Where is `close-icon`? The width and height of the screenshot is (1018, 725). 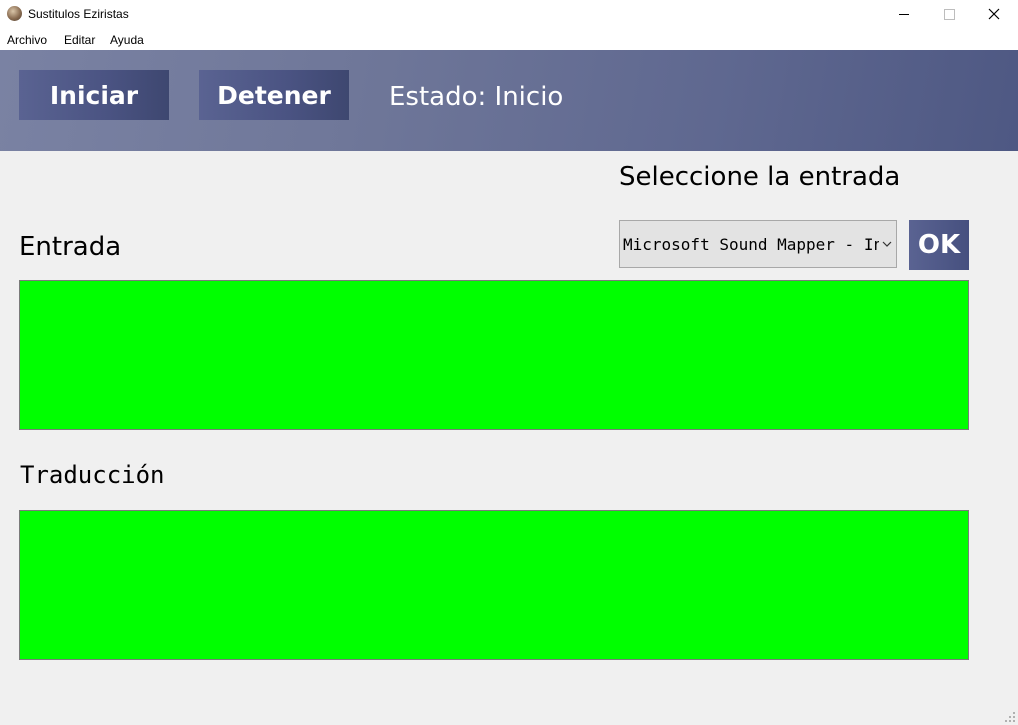 close-icon is located at coordinates (994, 14).